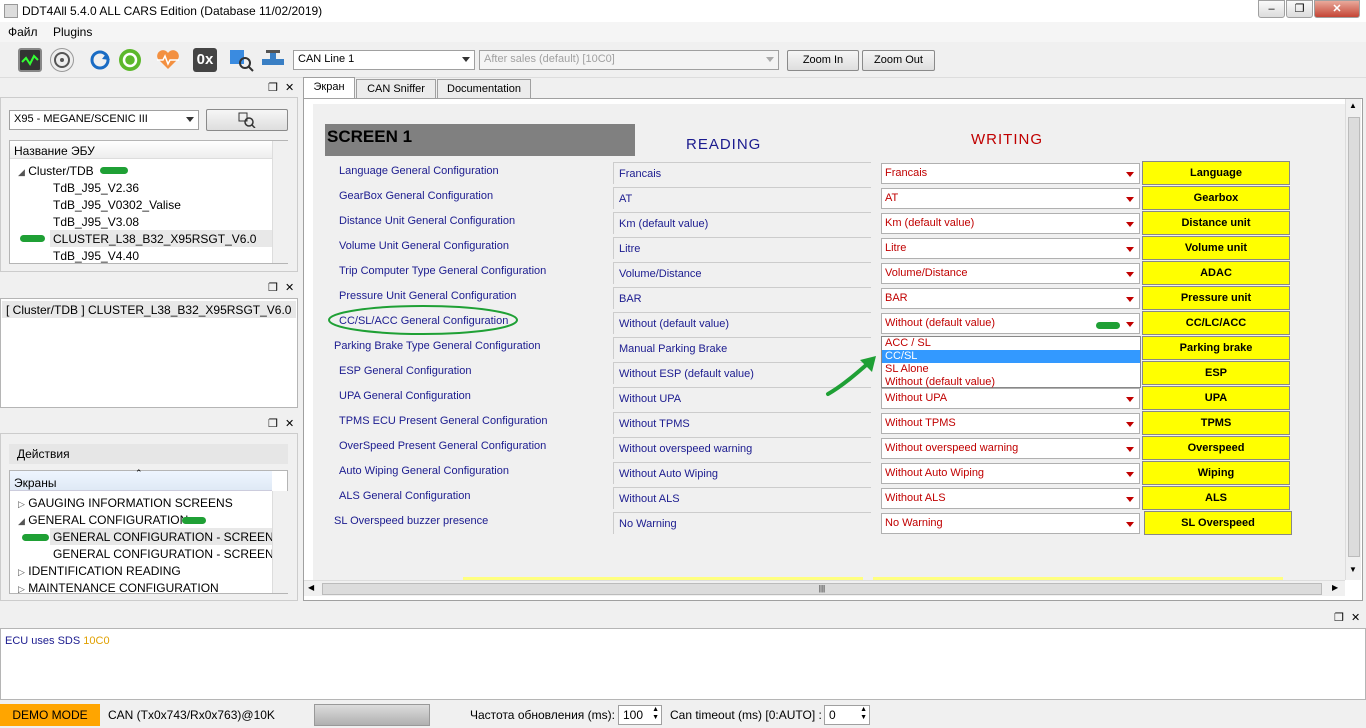 This screenshot has width=1366, height=728. Describe the element at coordinates (898, 60) in the screenshot. I see `zoom-out-button: Zoom Out` at that location.